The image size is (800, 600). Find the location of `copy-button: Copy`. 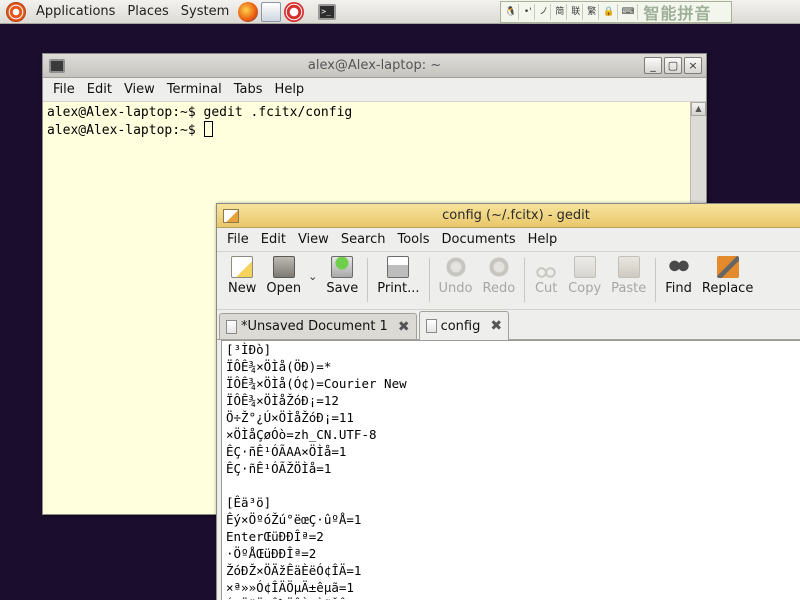

copy-button: Copy is located at coordinates (584, 276).